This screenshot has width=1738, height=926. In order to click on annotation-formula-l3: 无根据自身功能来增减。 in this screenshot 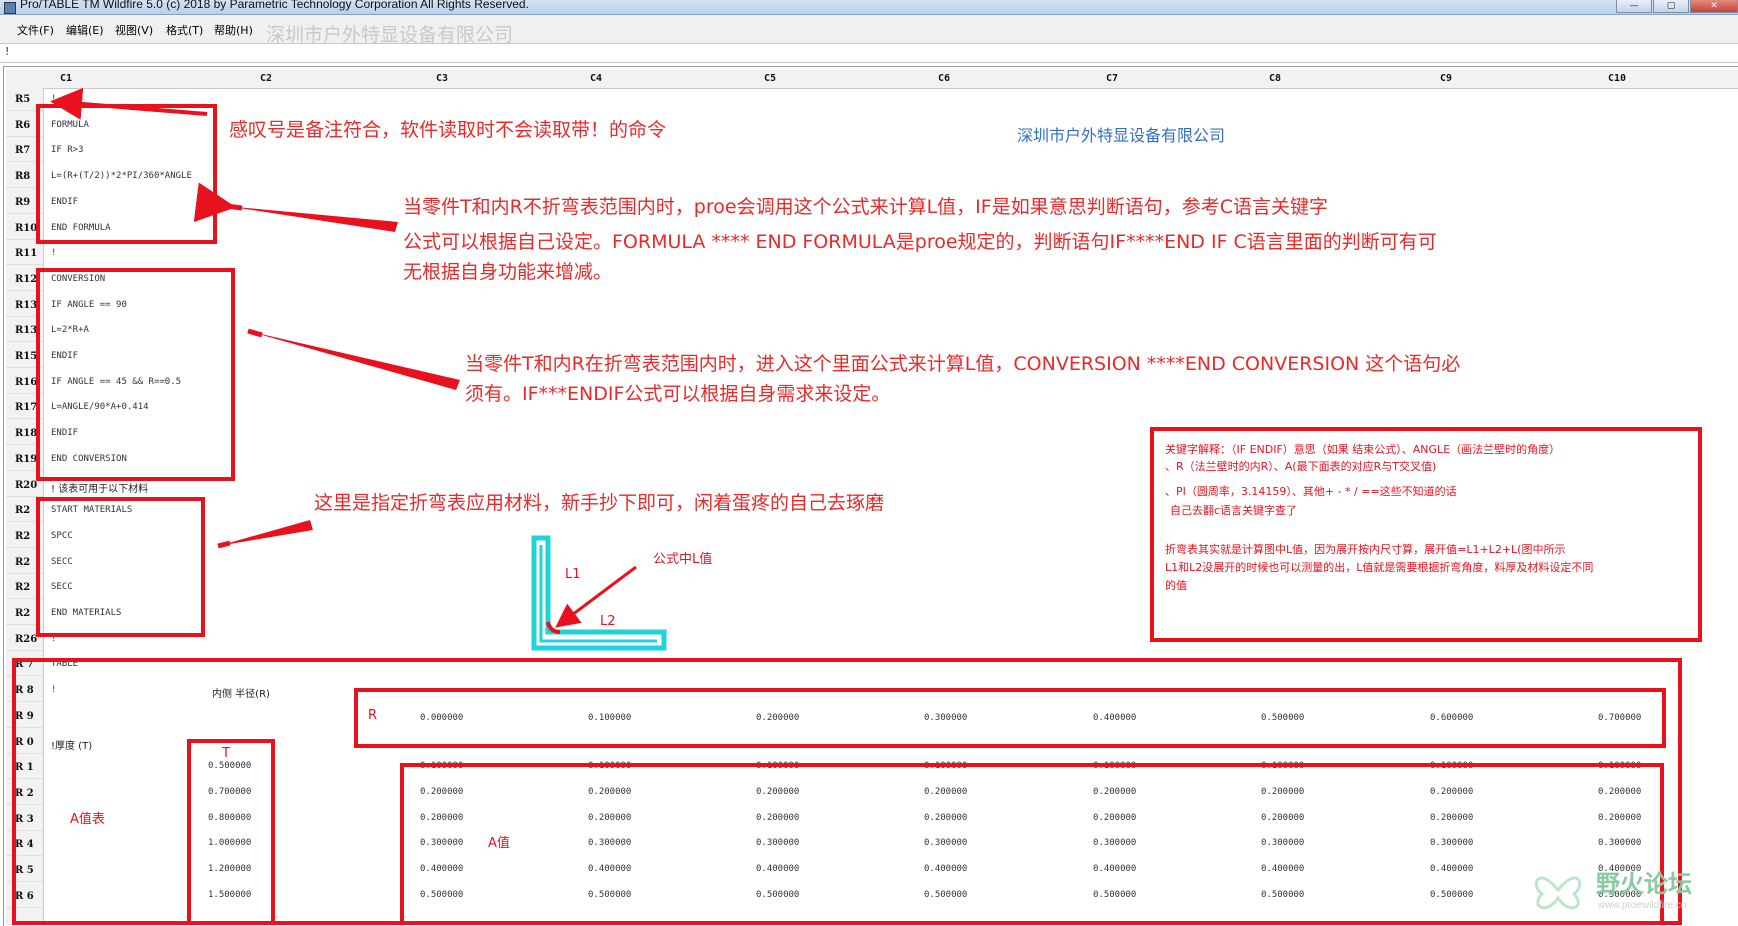, I will do `click(508, 272)`.